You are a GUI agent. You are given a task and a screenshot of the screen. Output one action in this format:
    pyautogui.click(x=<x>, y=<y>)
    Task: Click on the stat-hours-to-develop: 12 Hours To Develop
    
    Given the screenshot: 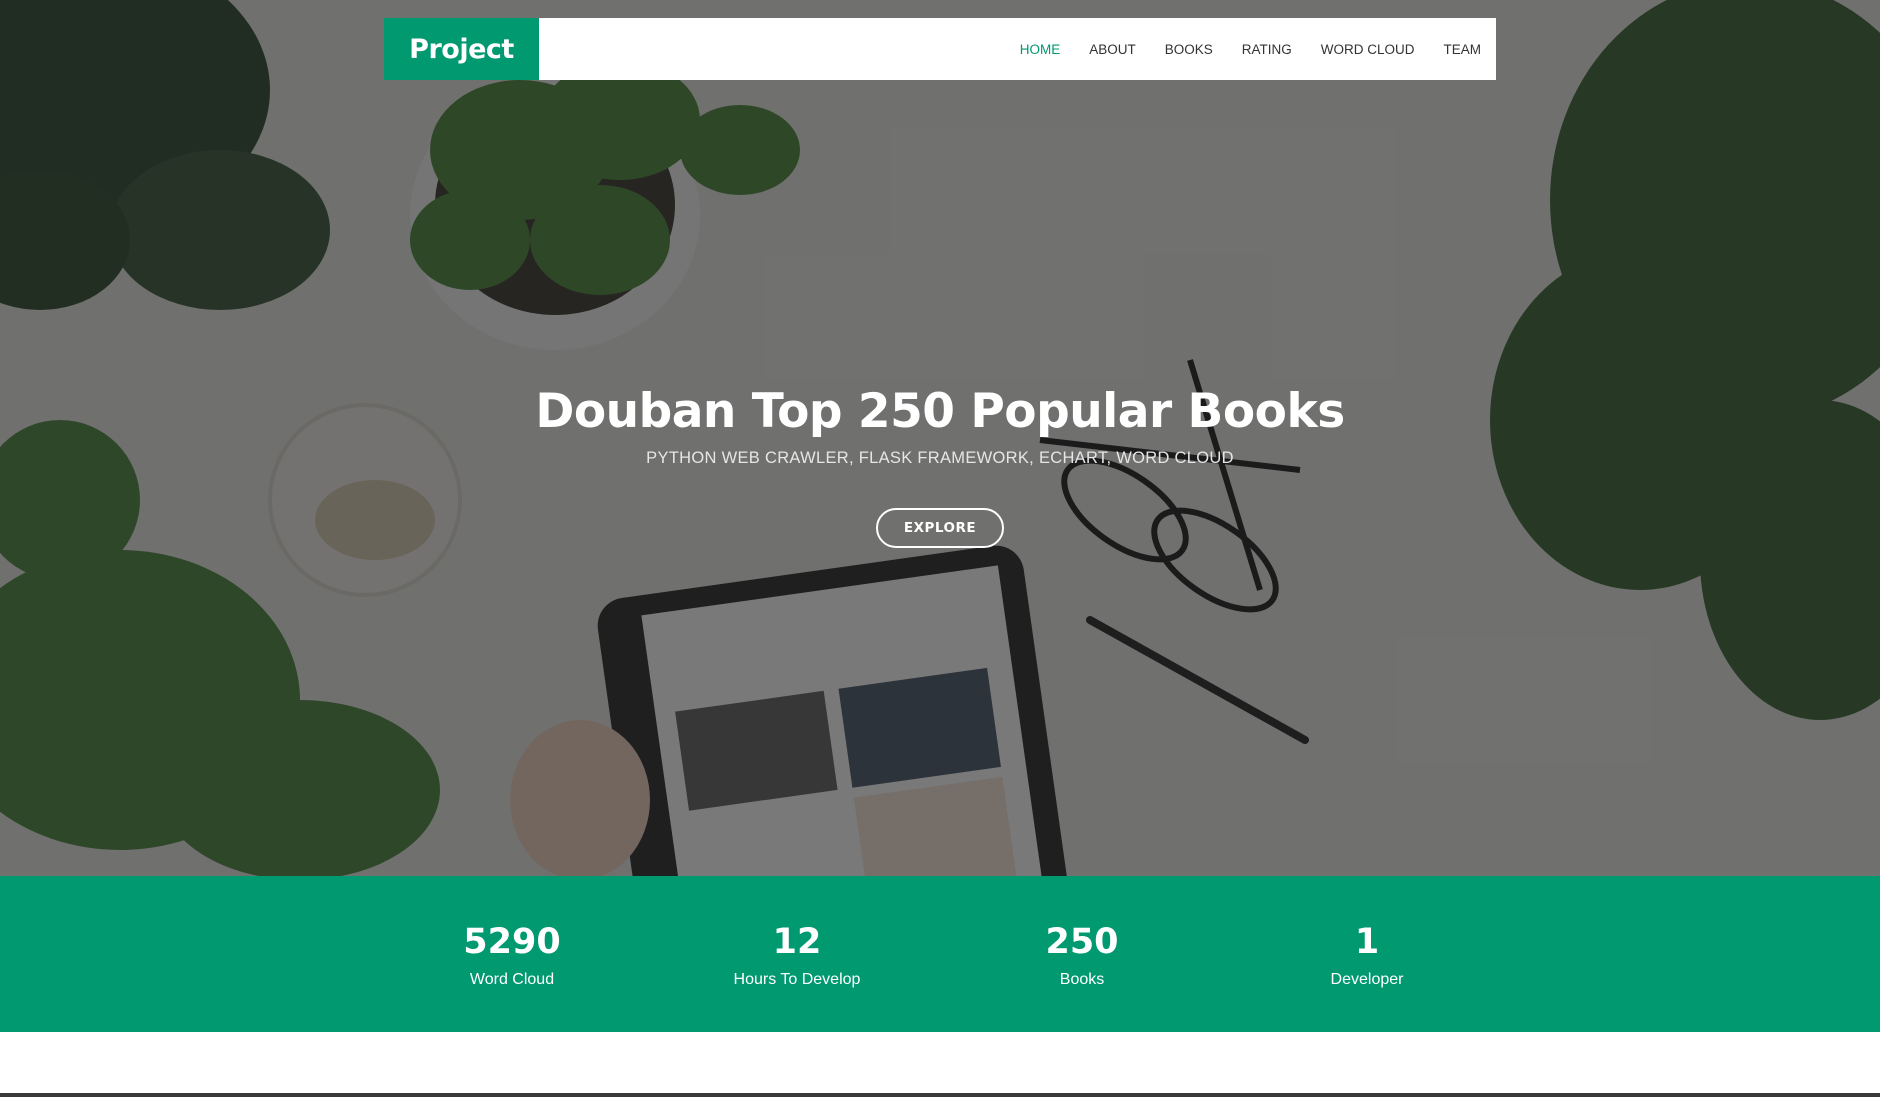 What is the action you would take?
    pyautogui.click(x=797, y=955)
    